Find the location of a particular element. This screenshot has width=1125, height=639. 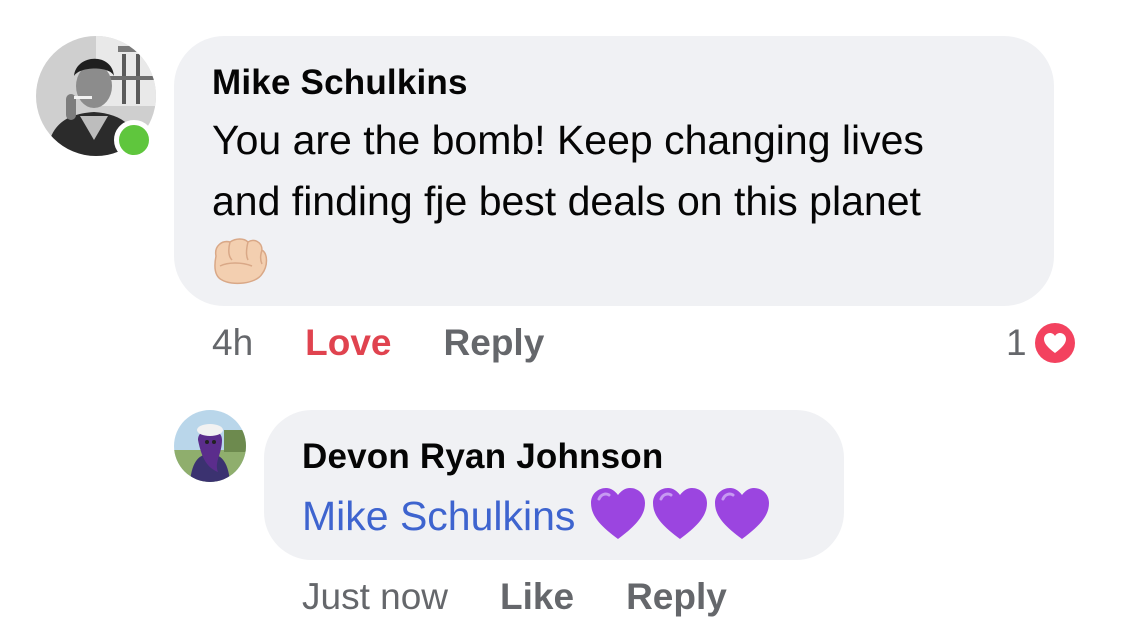

mention-link: Mike Schulkins is located at coordinates (438, 516).